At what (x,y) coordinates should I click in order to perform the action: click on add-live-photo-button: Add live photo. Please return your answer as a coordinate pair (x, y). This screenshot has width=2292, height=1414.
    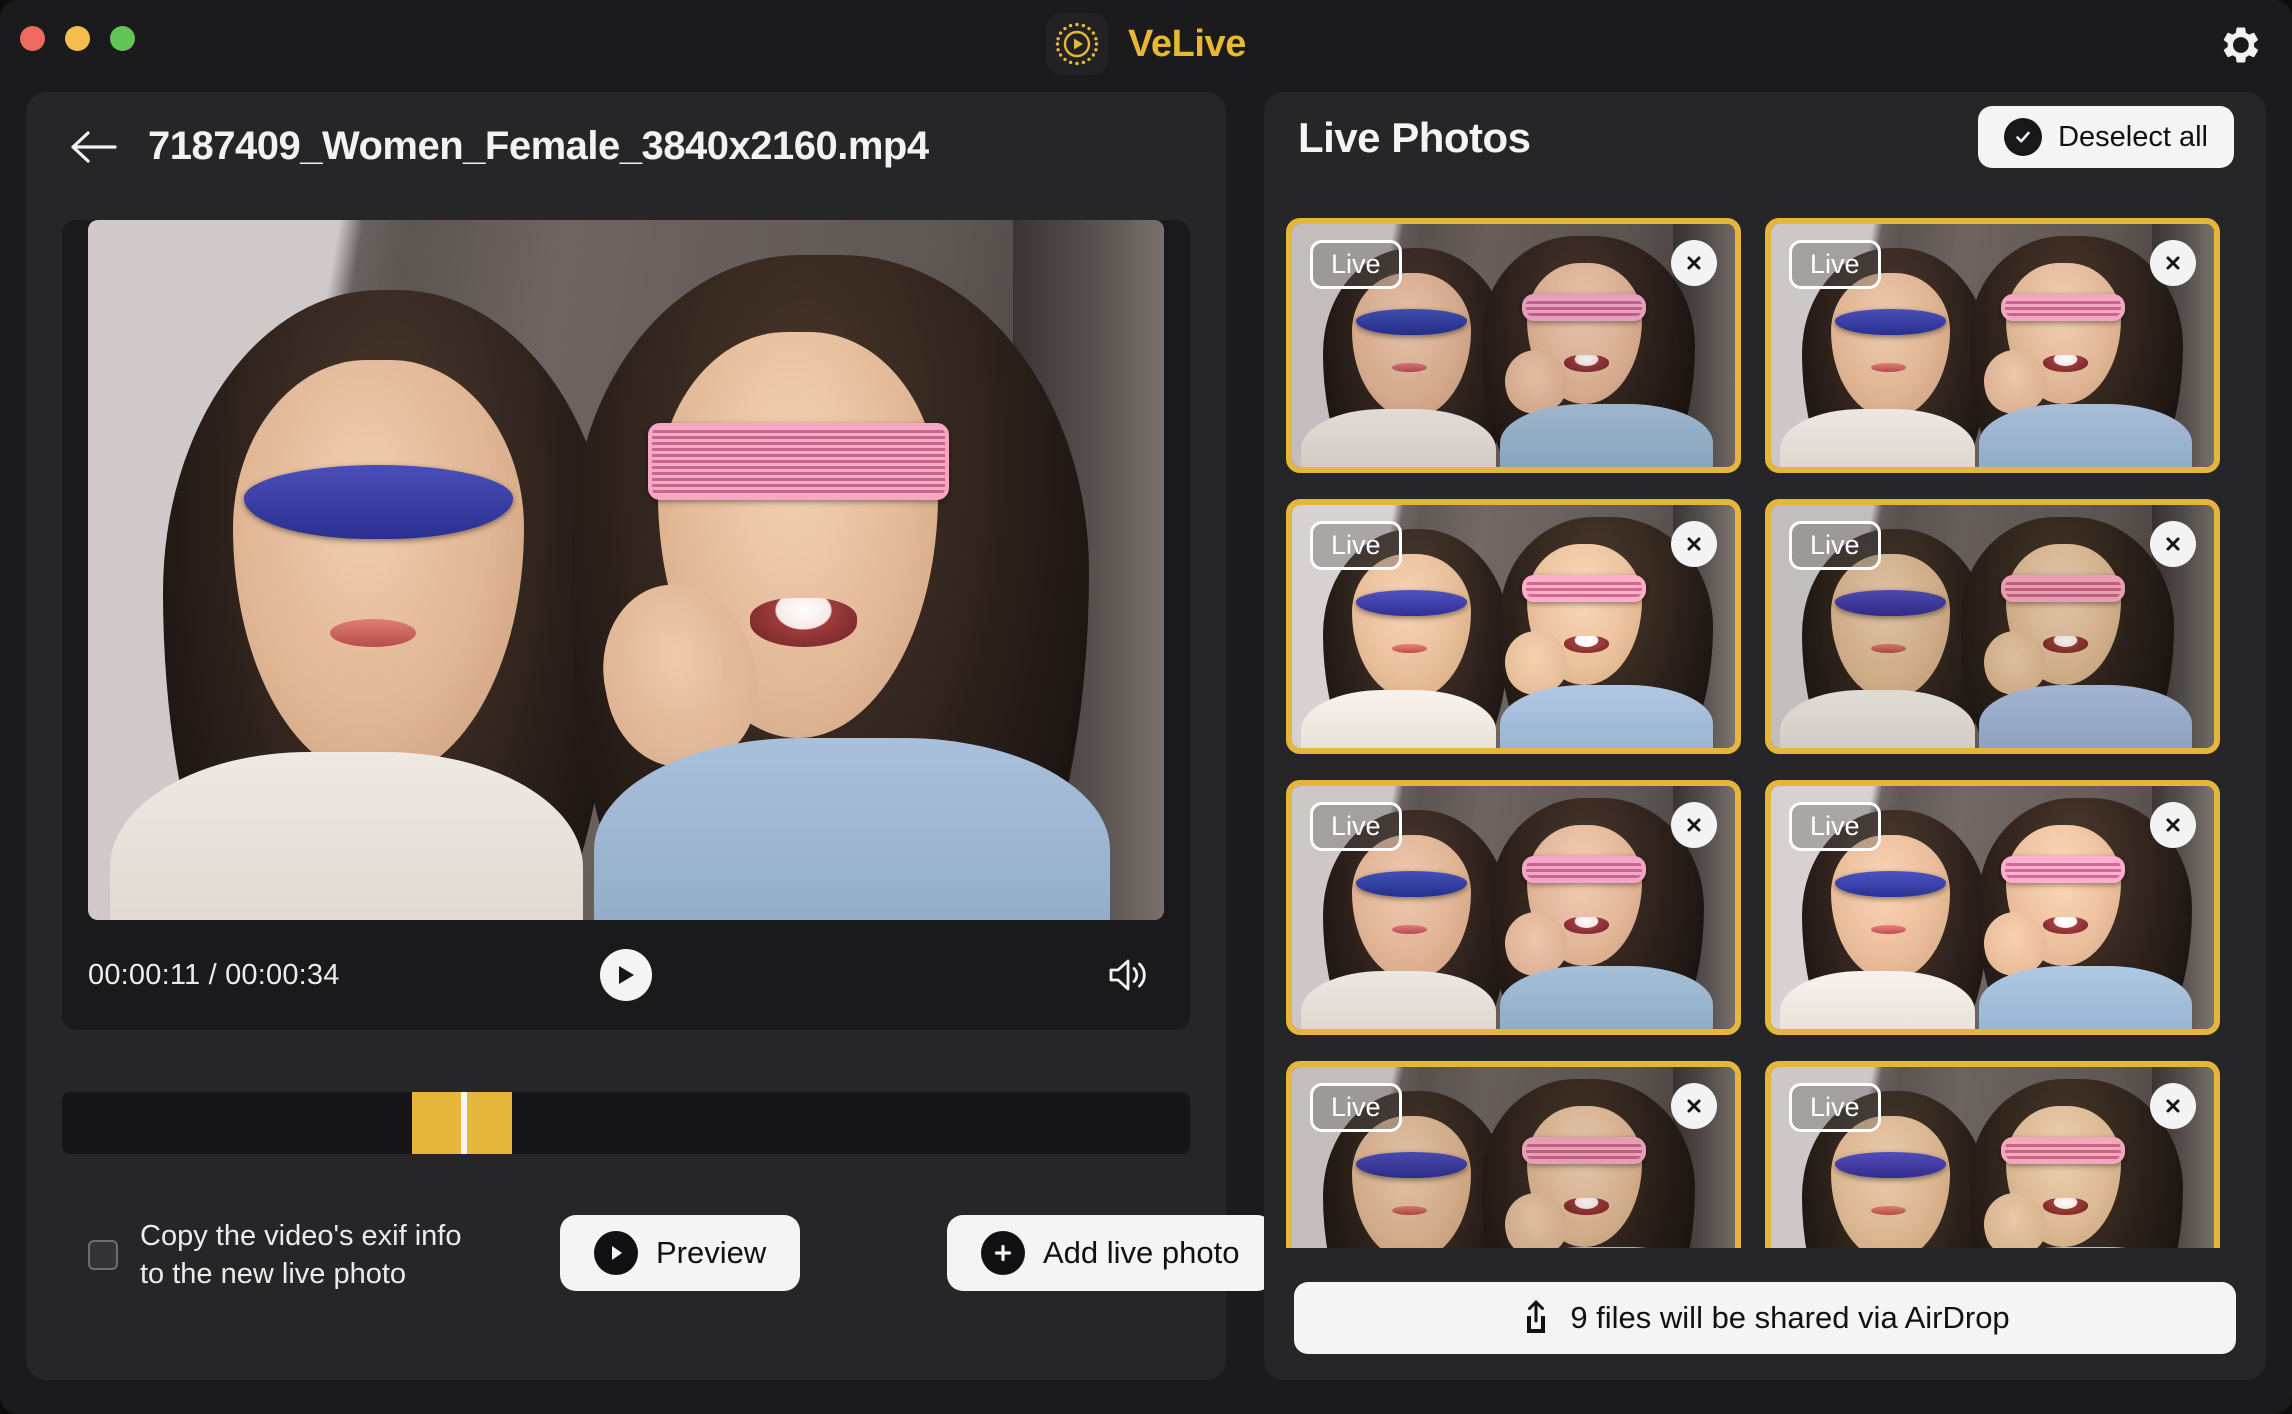
    Looking at the image, I should click on (1110, 1253).